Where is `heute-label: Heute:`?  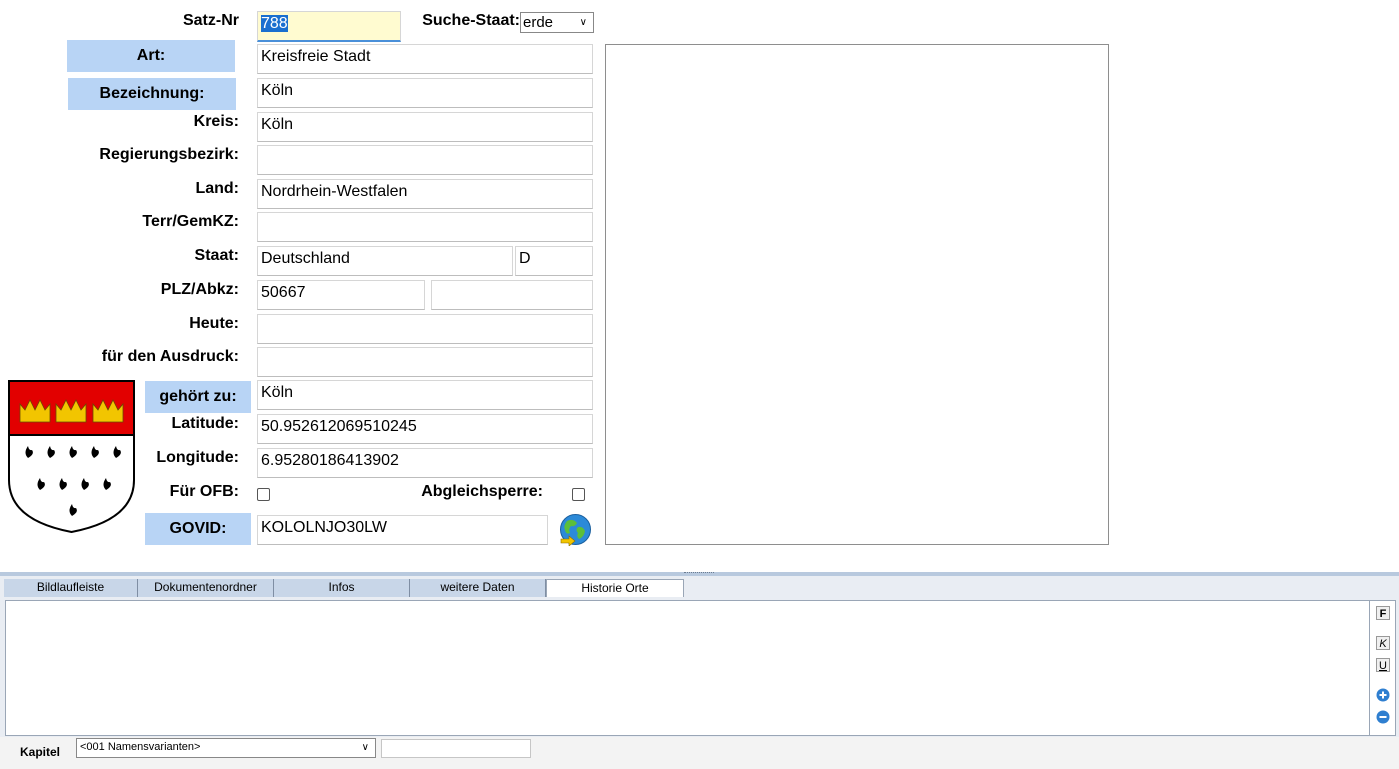 heute-label: Heute: is located at coordinates (214, 323).